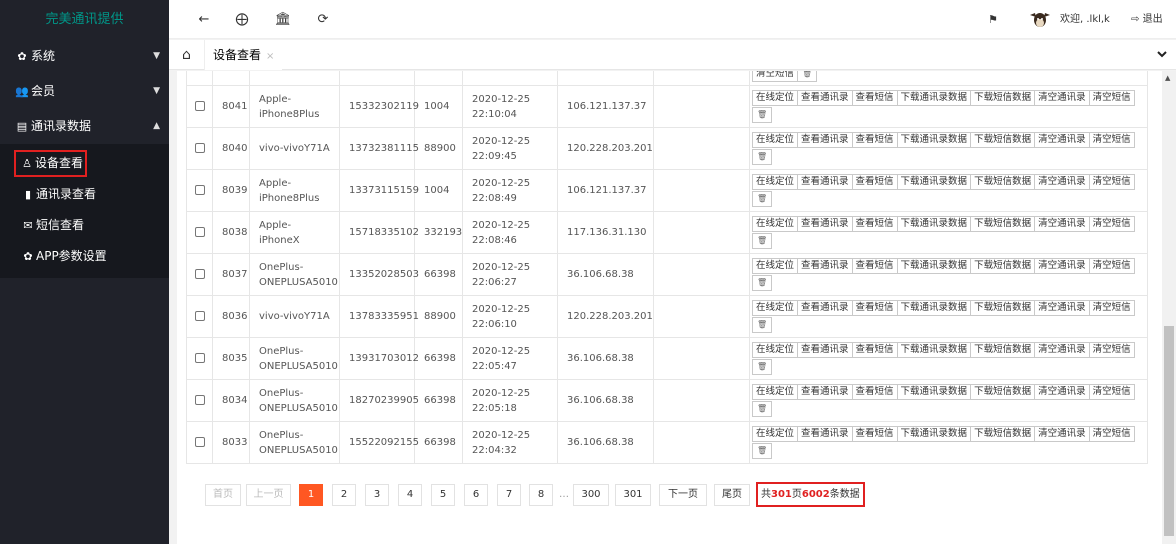  I want to click on page-button-2: 2, so click(344, 495).